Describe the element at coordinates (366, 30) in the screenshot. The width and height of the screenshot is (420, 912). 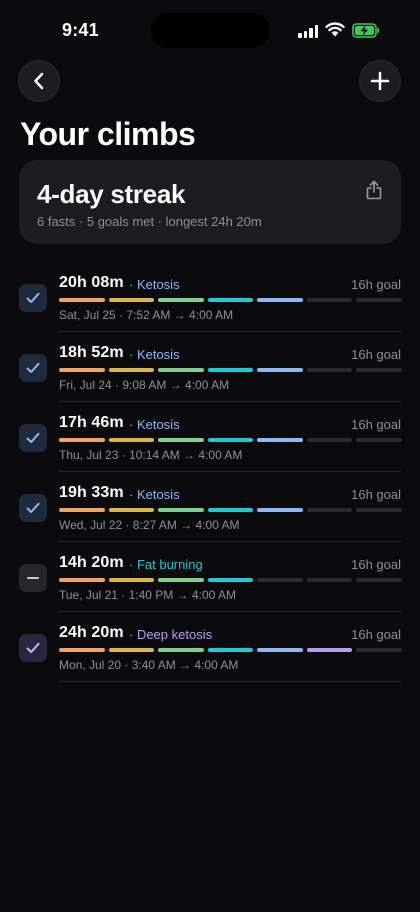
I see `battery-charging-icon` at that location.